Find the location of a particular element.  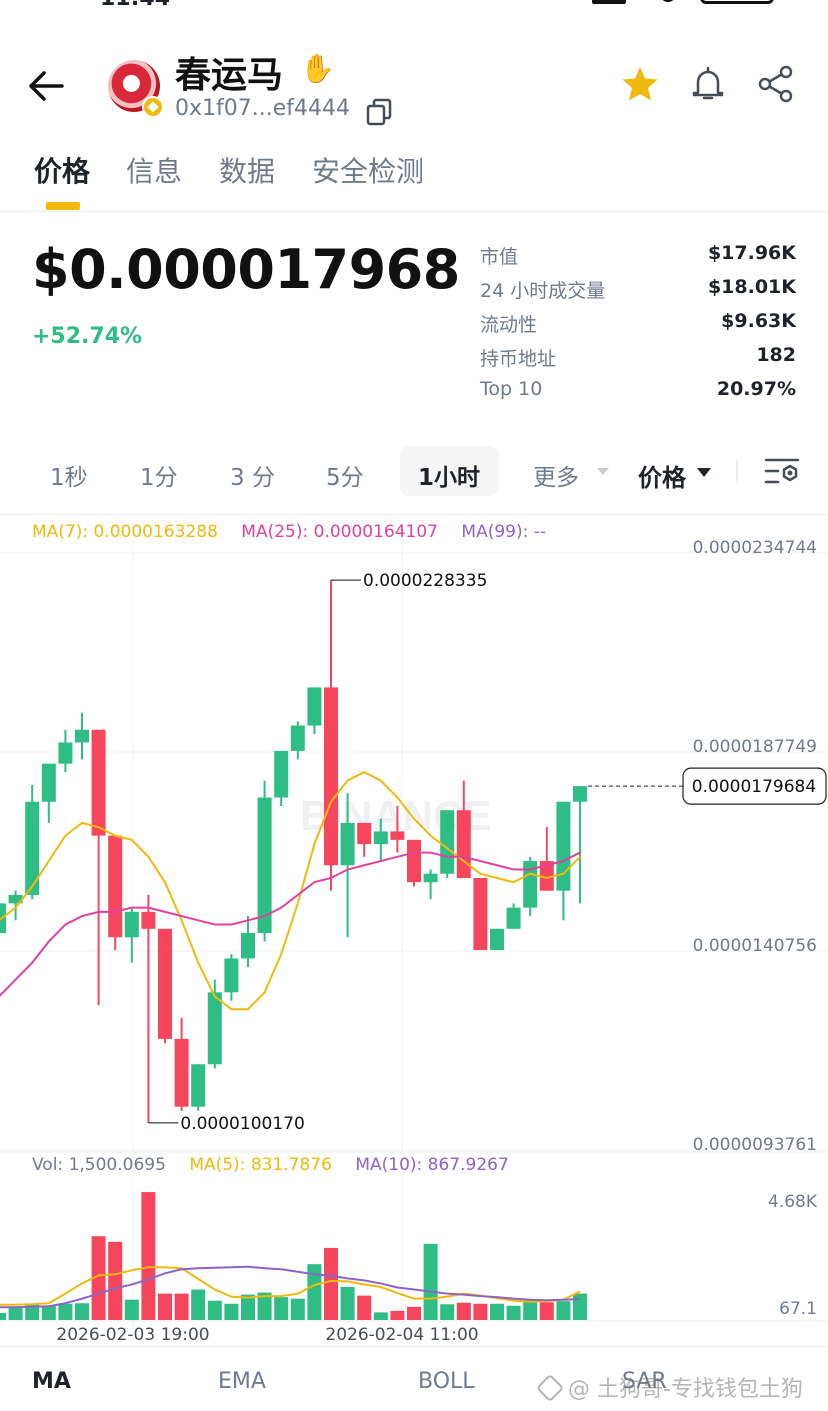

tab-price: 价格 is located at coordinates (62, 170).